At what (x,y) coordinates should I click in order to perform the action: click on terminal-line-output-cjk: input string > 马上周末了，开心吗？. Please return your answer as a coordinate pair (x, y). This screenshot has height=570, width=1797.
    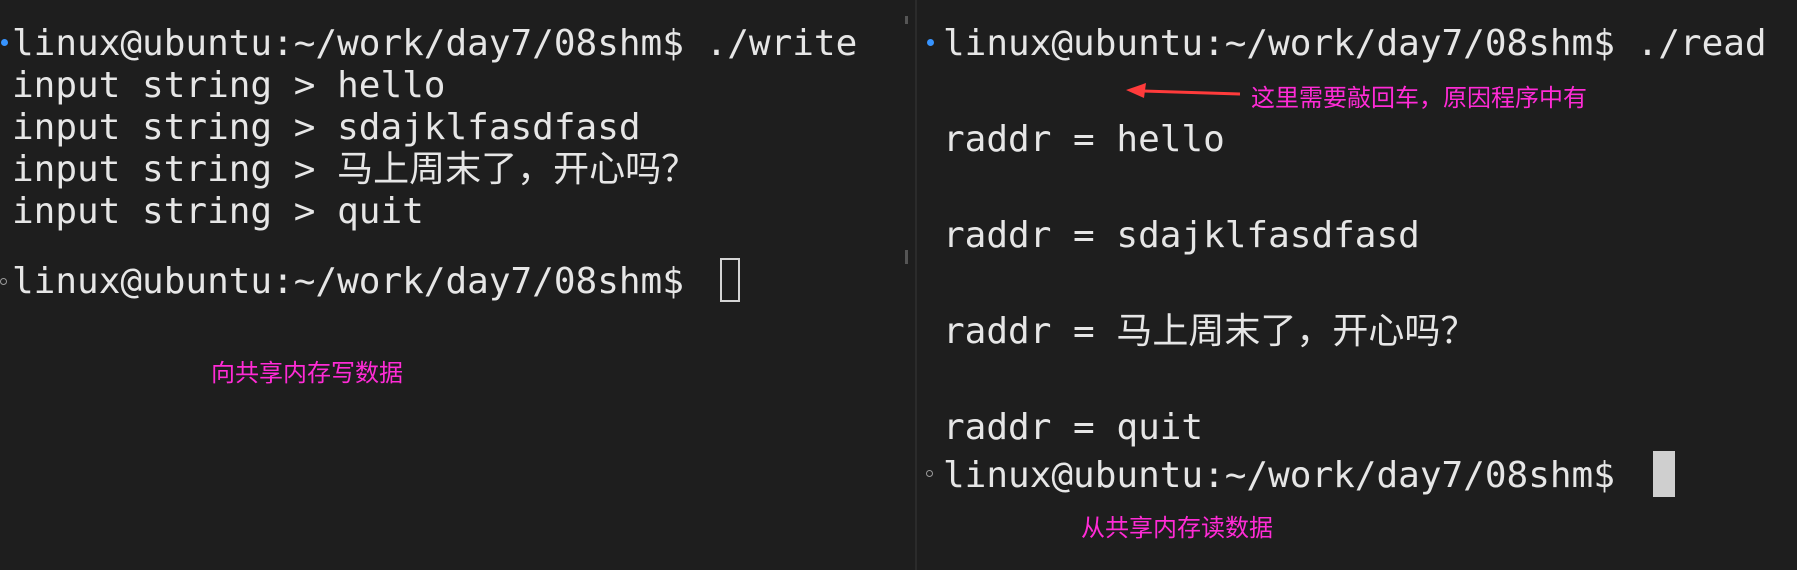
    Looking at the image, I should click on (354, 170).